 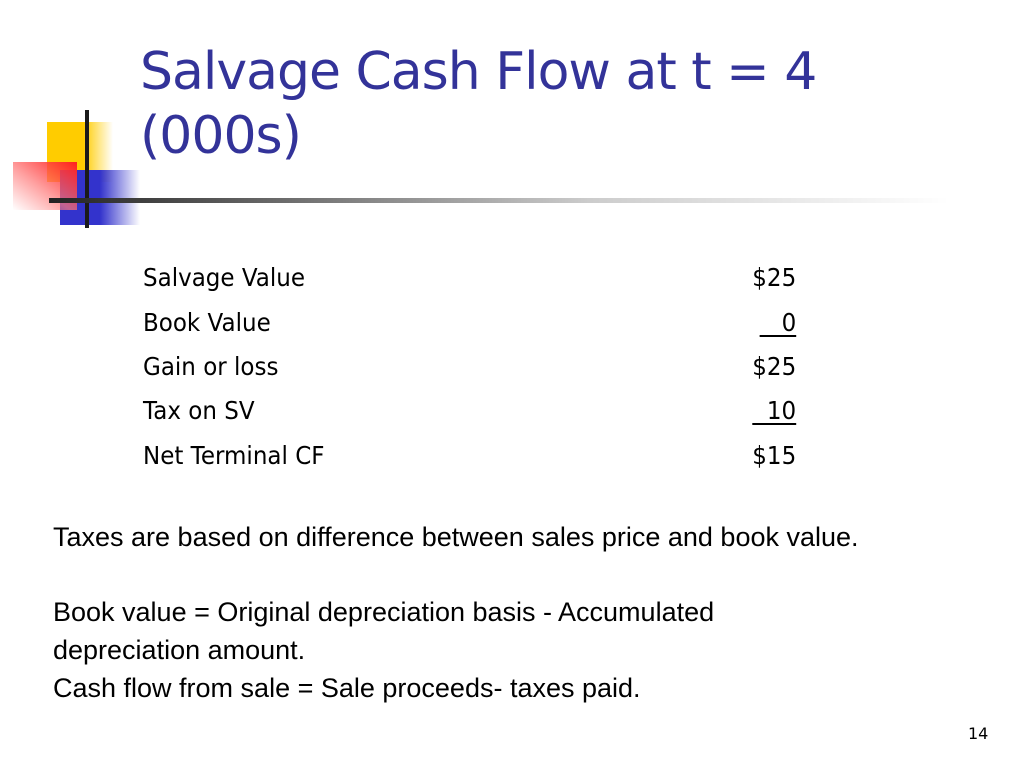 What do you see at coordinates (199, 410) in the screenshot?
I see `row-label: Tax on SV` at bounding box center [199, 410].